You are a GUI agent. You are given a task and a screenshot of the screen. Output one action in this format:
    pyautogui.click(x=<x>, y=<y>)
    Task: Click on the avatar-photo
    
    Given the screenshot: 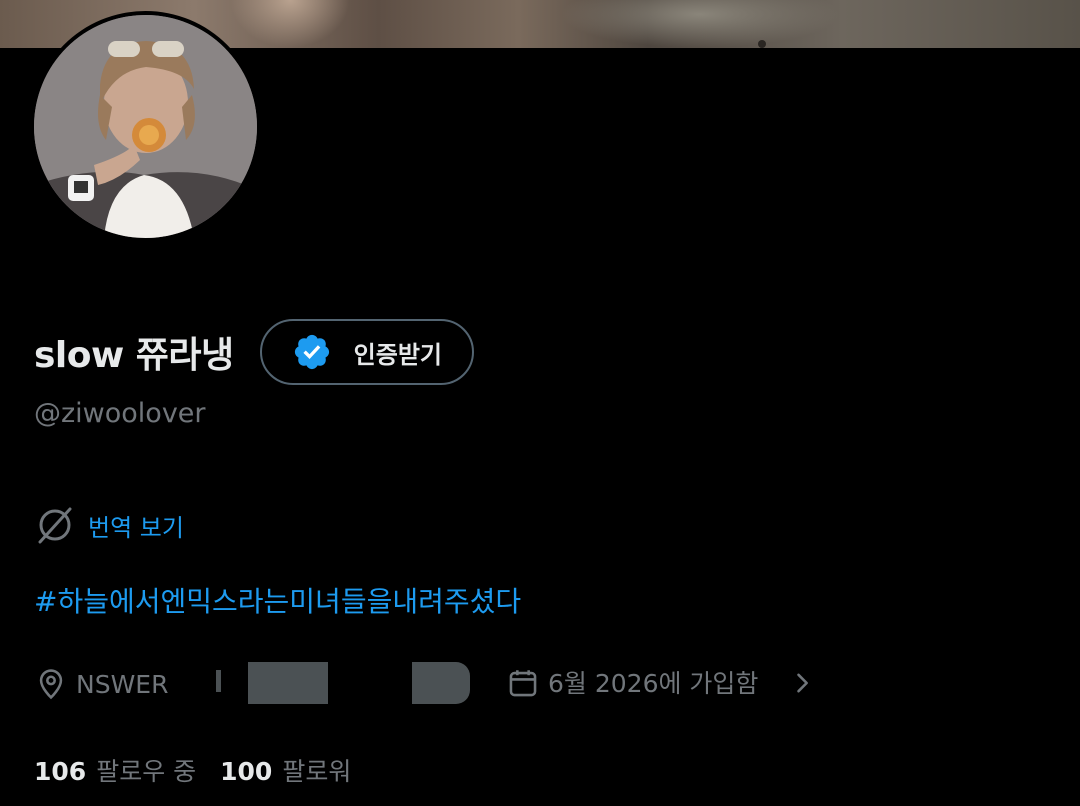 What is the action you would take?
    pyautogui.click(x=145, y=126)
    